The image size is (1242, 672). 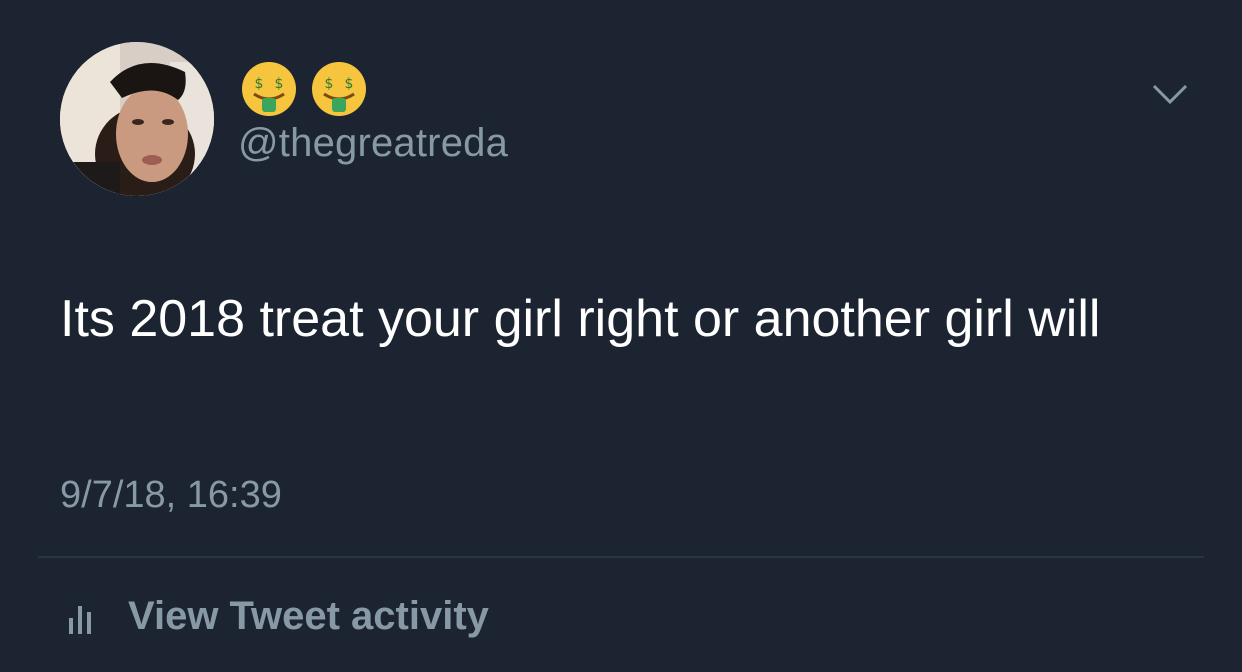 What do you see at coordinates (1170, 95) in the screenshot?
I see `chevron-down-icon` at bounding box center [1170, 95].